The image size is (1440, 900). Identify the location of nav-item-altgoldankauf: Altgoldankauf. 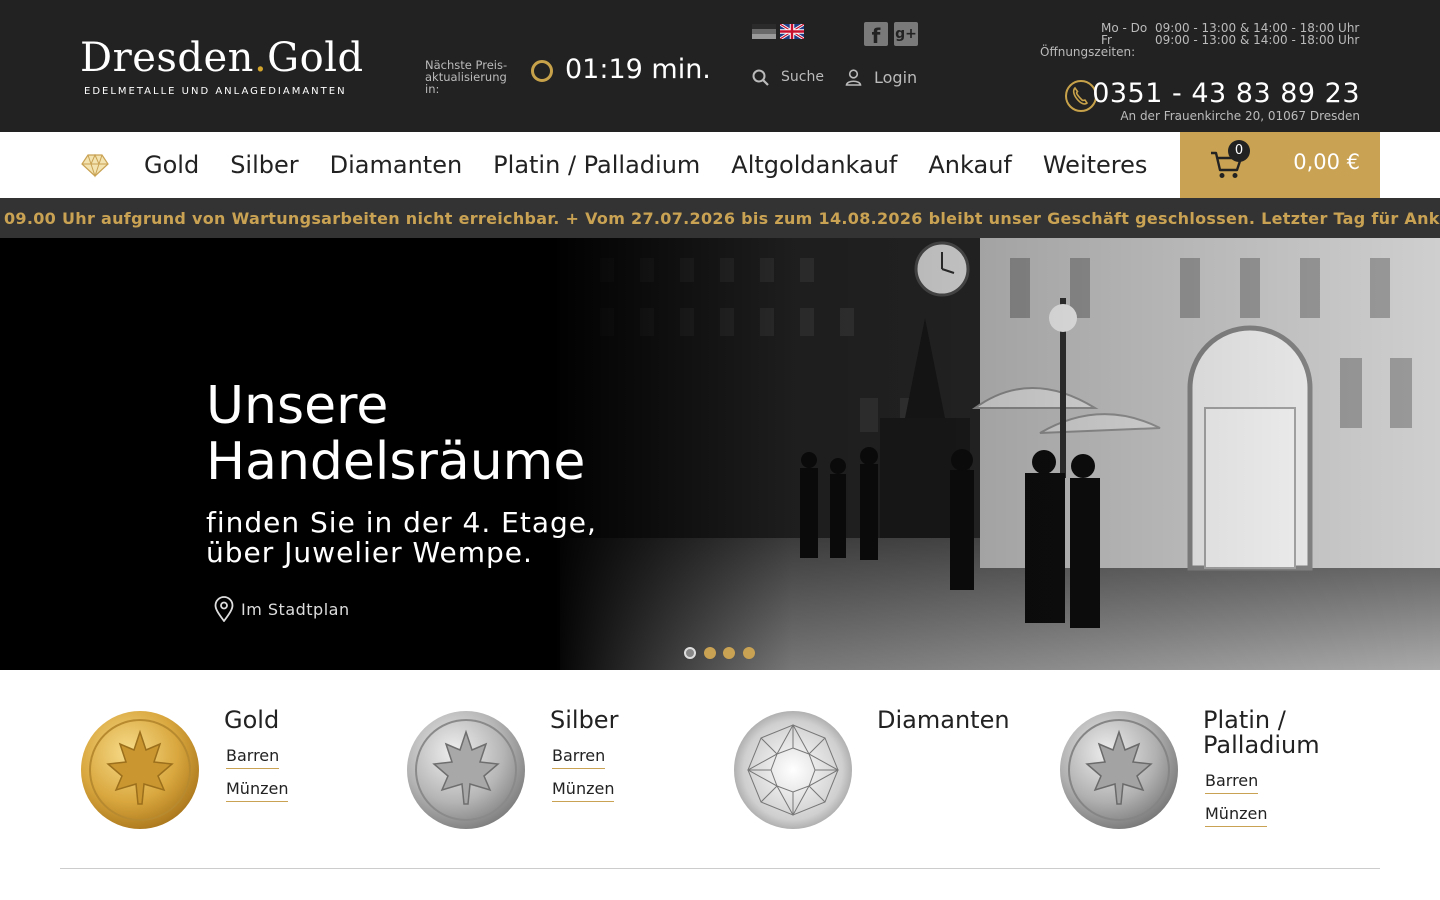
(814, 165).